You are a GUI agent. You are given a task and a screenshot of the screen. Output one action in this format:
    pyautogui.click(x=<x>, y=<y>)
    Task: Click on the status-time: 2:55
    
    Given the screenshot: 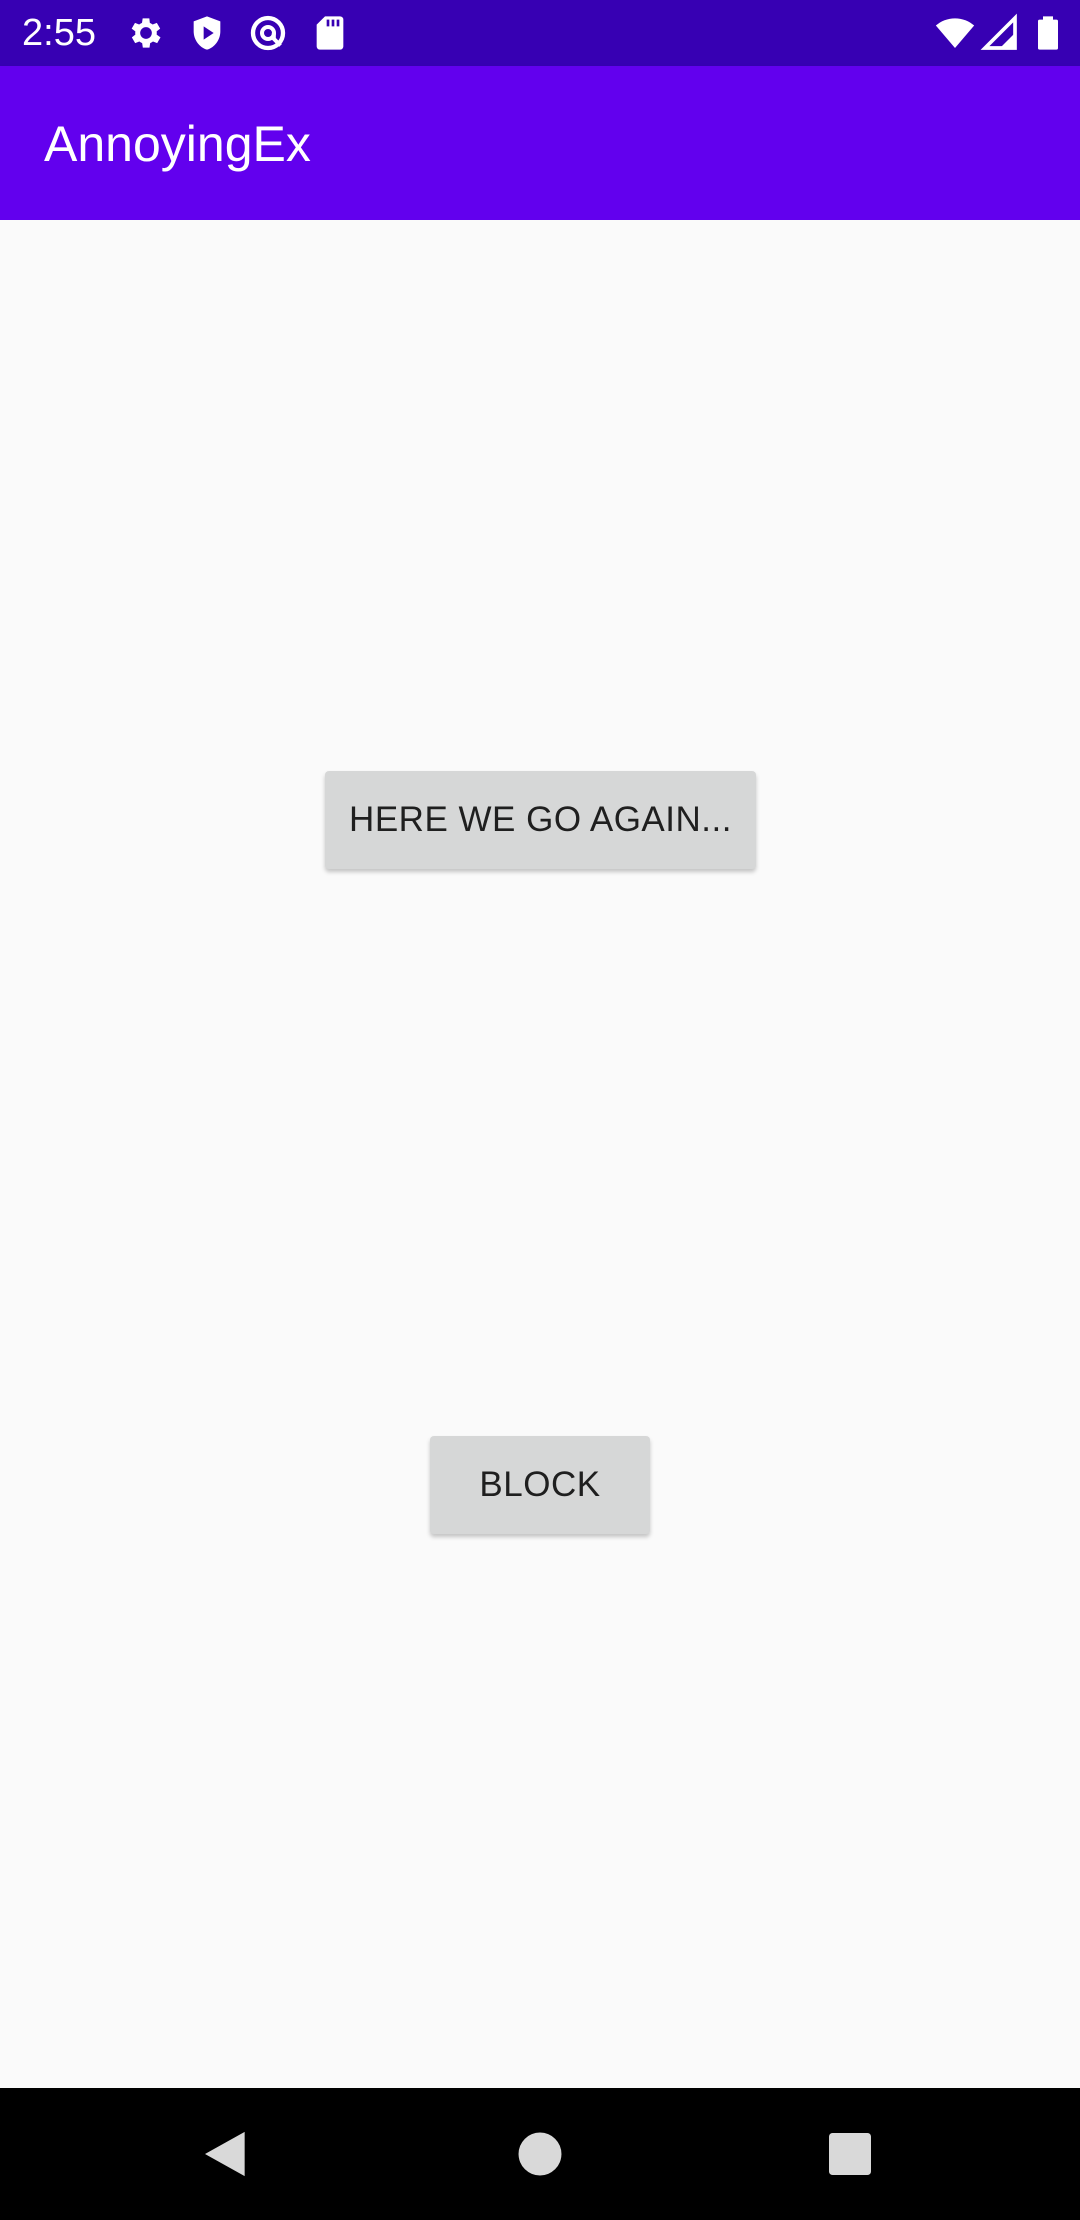 What is the action you would take?
    pyautogui.click(x=59, y=33)
    